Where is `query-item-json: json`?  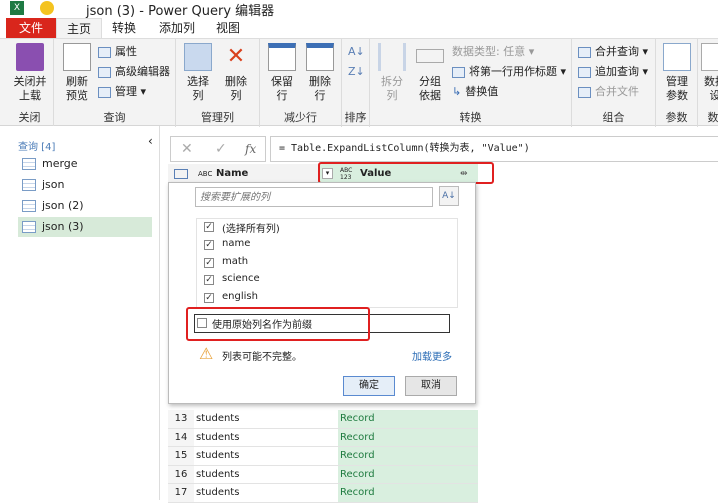 query-item-json: json is located at coordinates (85, 185).